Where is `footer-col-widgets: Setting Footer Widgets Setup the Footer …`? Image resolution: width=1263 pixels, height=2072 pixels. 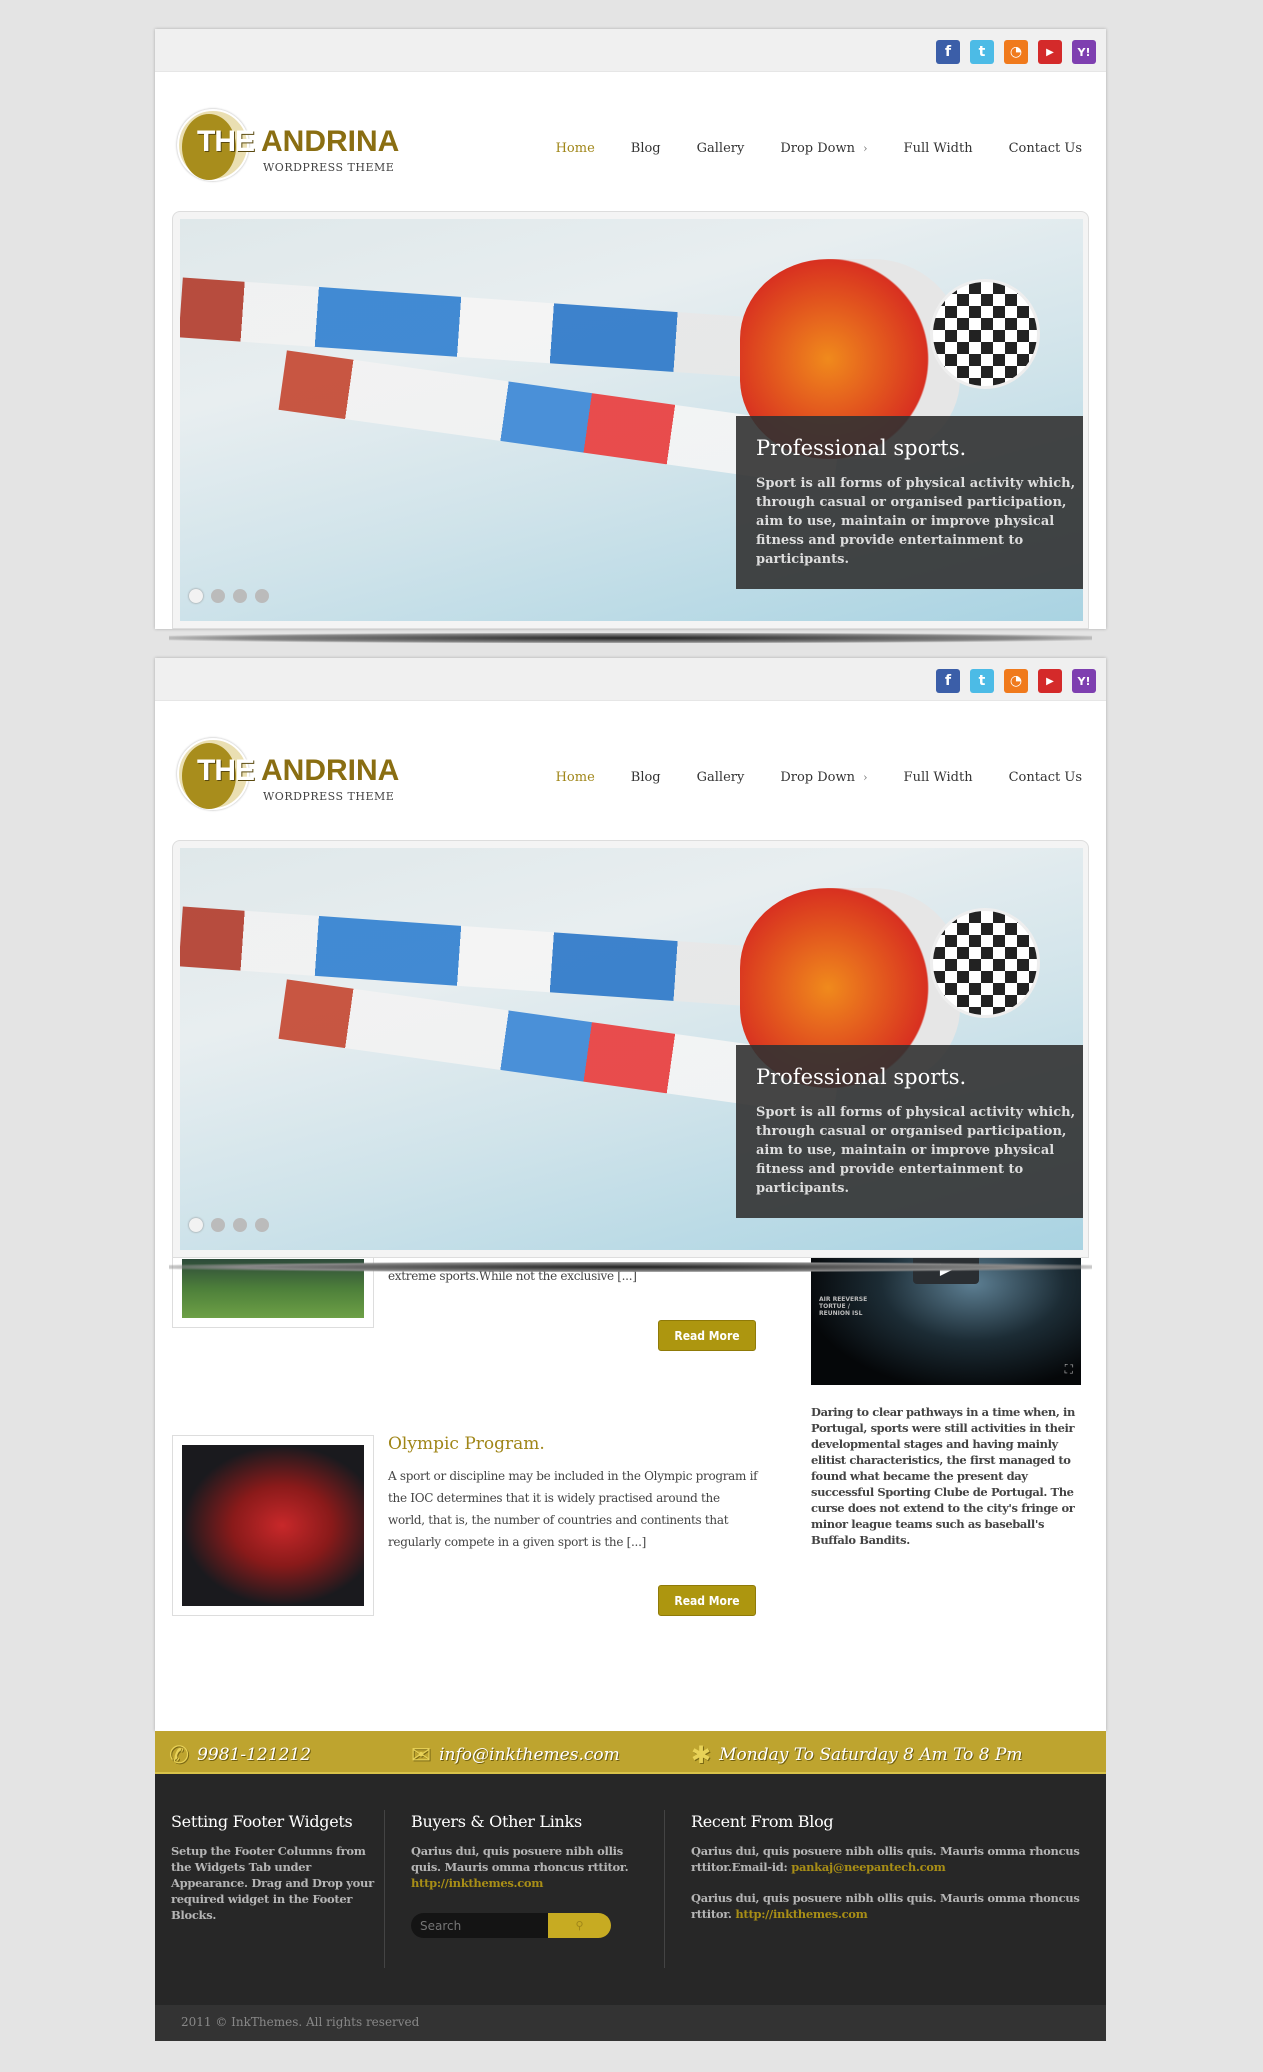
footer-col-widgets: Setting Footer Widgets Setup the Footer … is located at coordinates (273, 1867).